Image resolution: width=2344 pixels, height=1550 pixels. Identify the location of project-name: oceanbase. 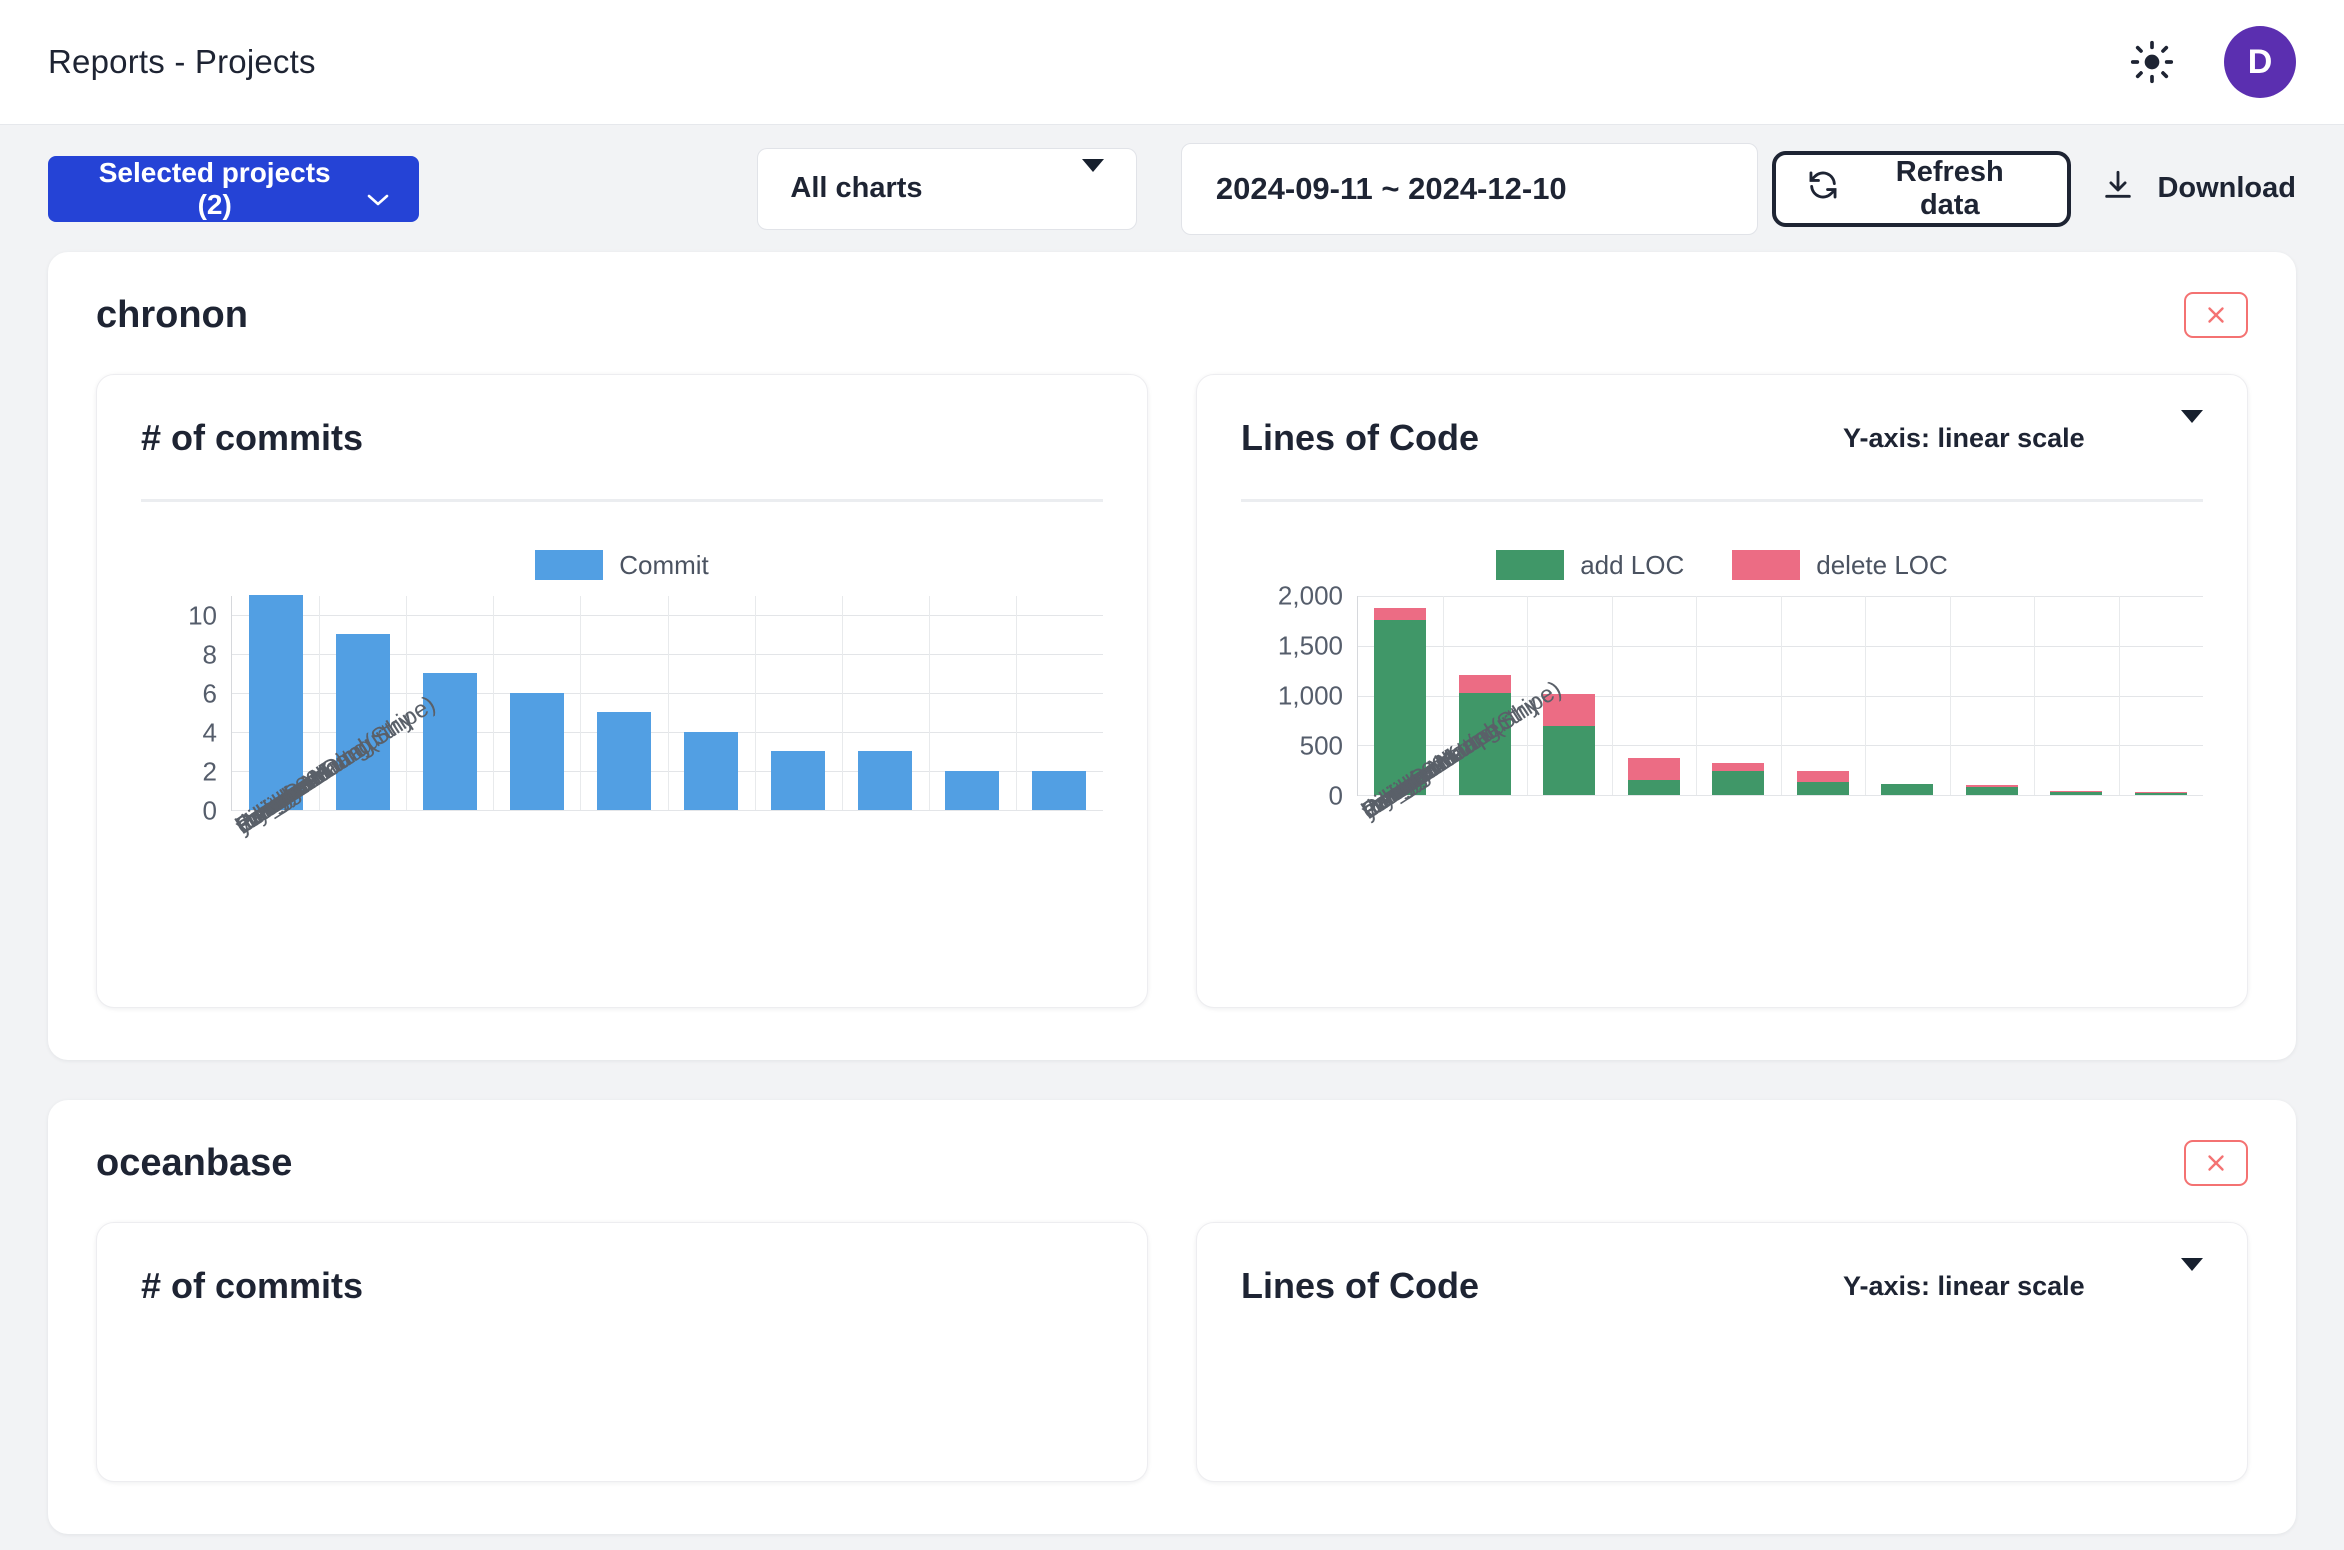
(194, 1162).